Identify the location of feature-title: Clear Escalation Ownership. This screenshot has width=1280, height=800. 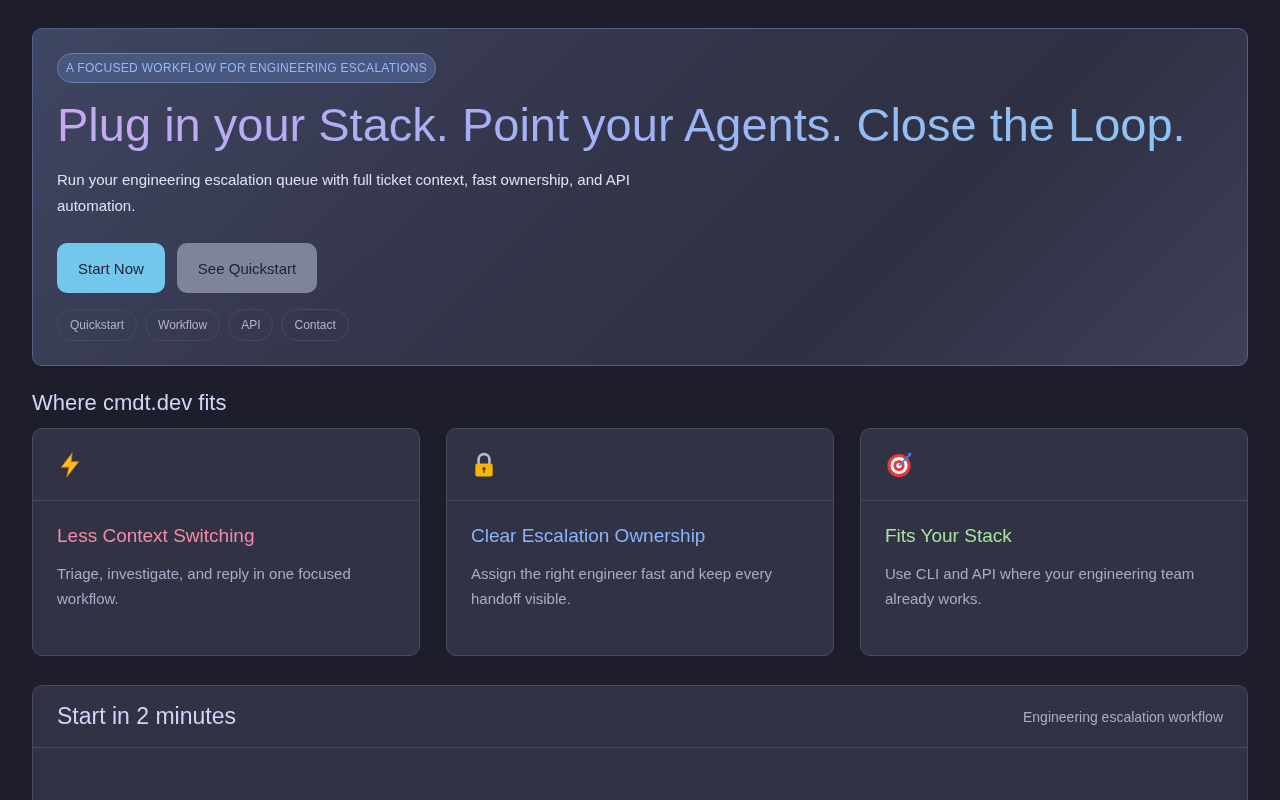
(589, 536).